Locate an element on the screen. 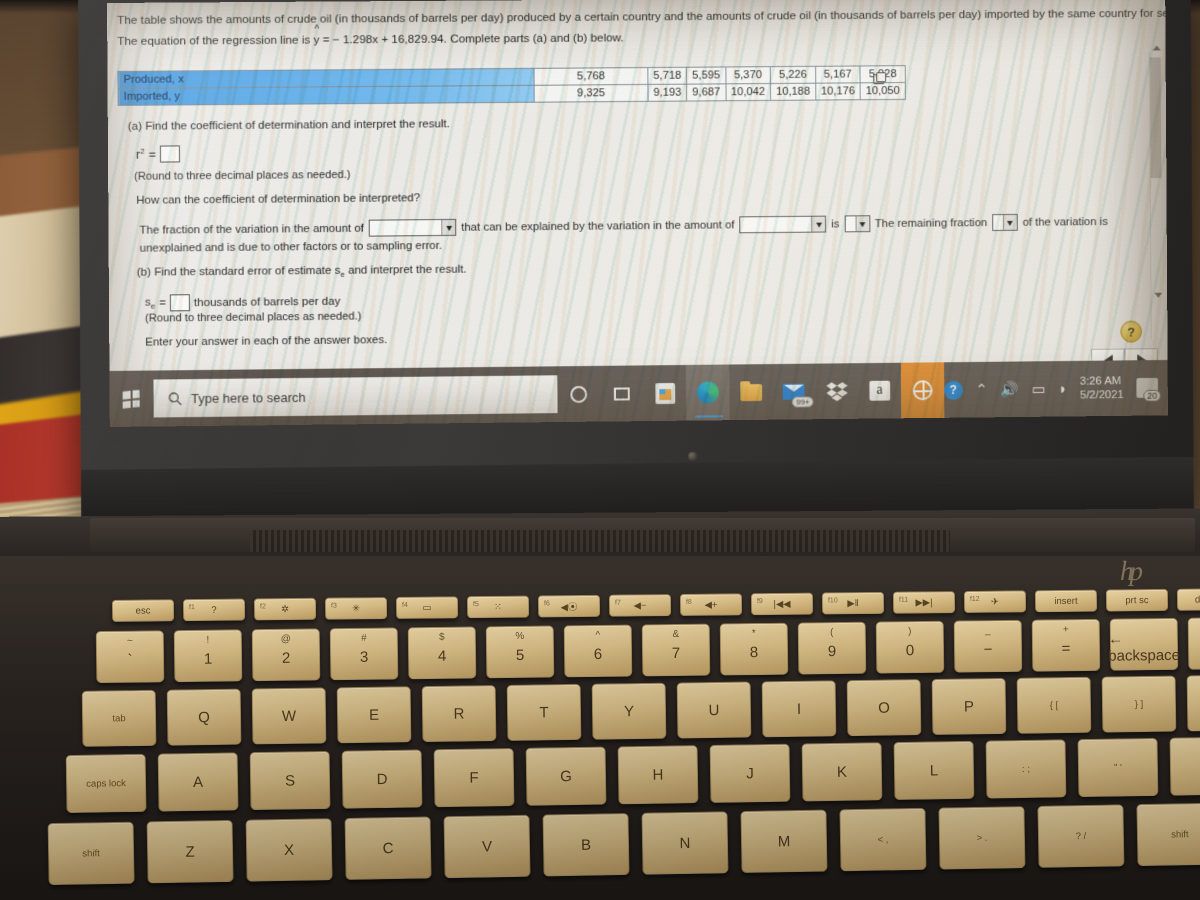  key-fn-5: f5 ⁙ is located at coordinates (498, 607).